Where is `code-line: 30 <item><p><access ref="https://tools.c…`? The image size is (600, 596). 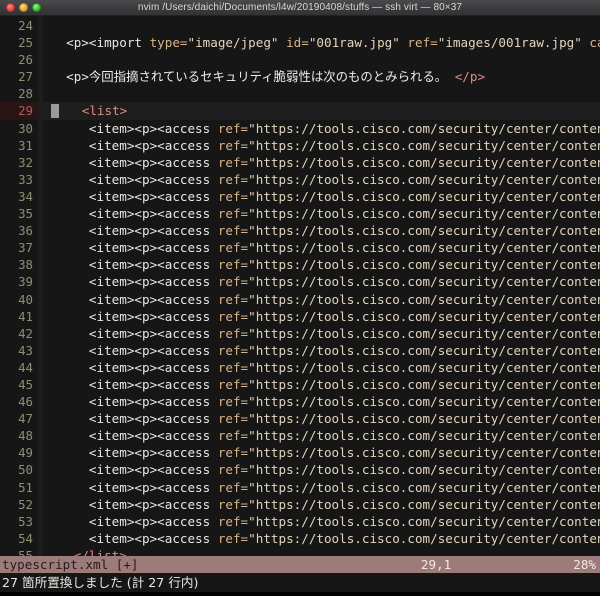 code-line: 30 <item><p><access ref="https://tools.c… is located at coordinates (300, 128).